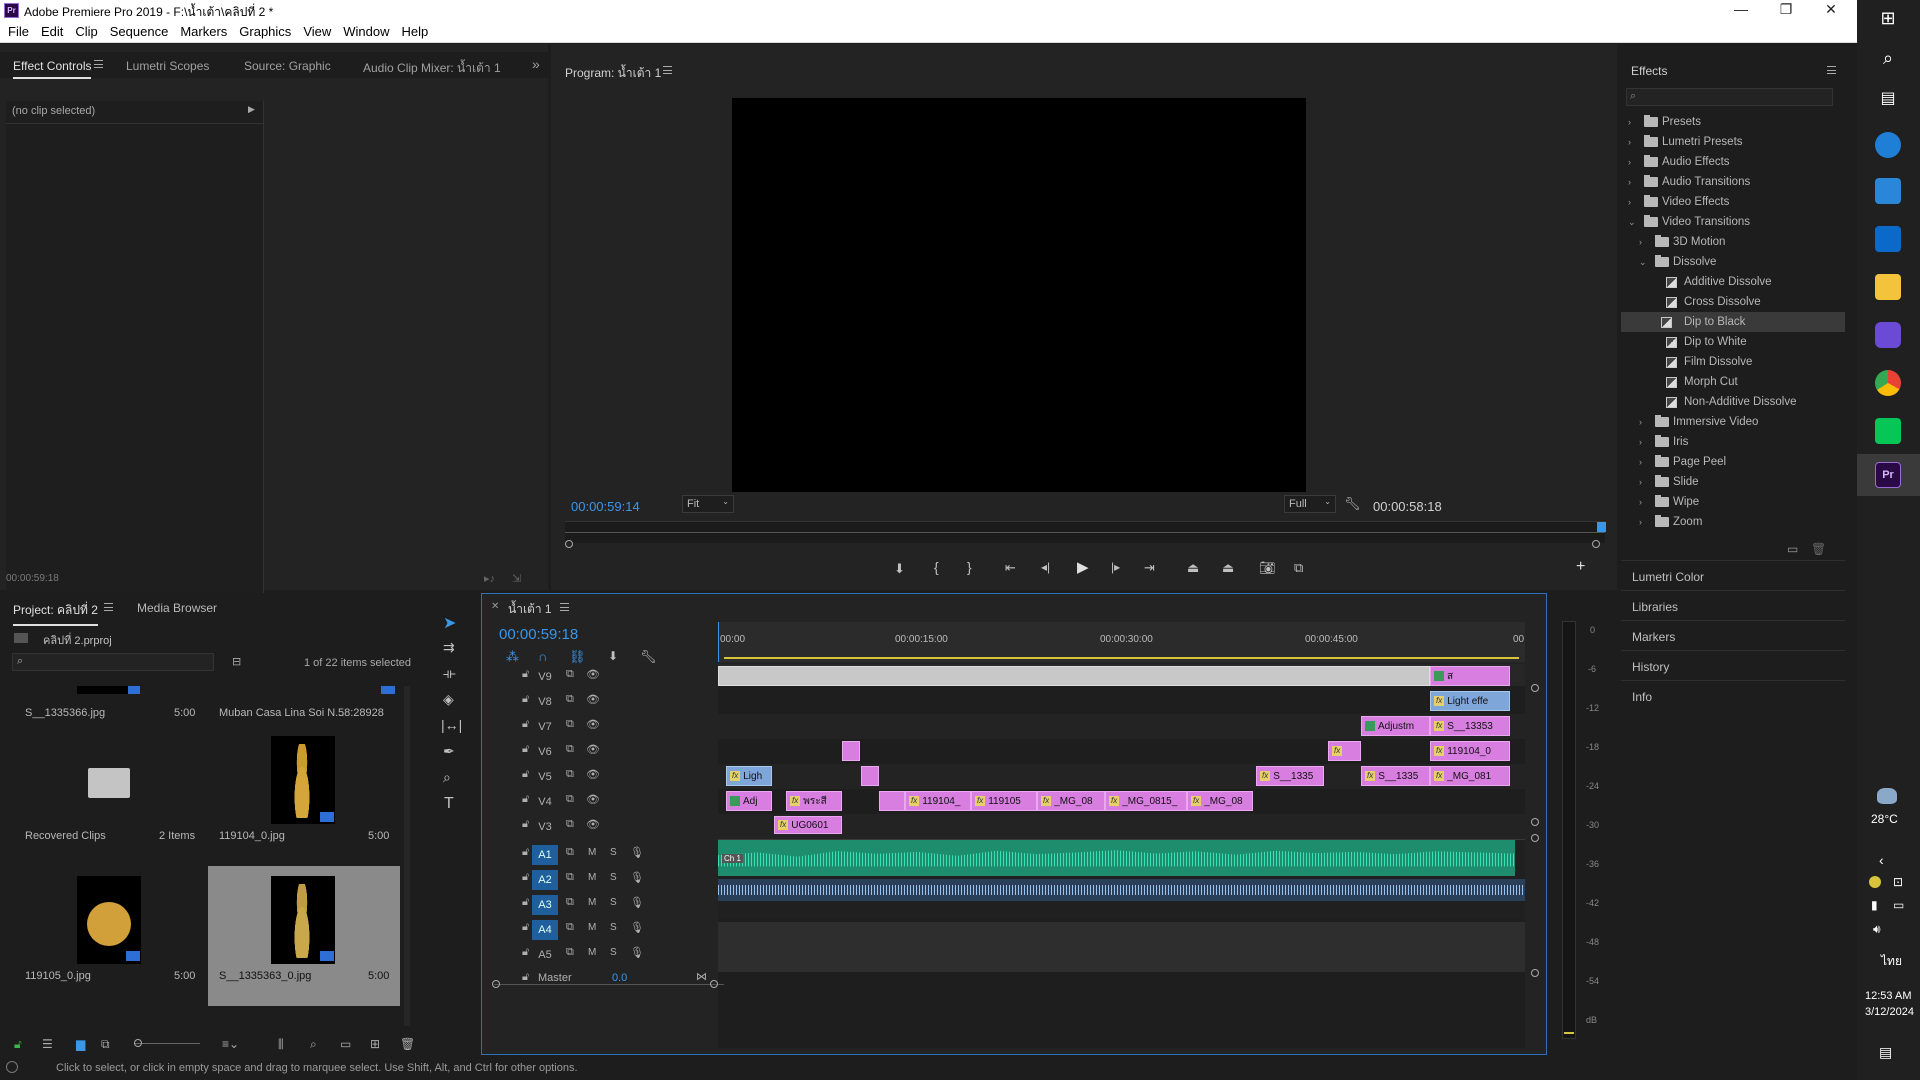 This screenshot has width=1920, height=1080. I want to click on lumetri-color-panel-tab: Lumetri Color, so click(1668, 577).